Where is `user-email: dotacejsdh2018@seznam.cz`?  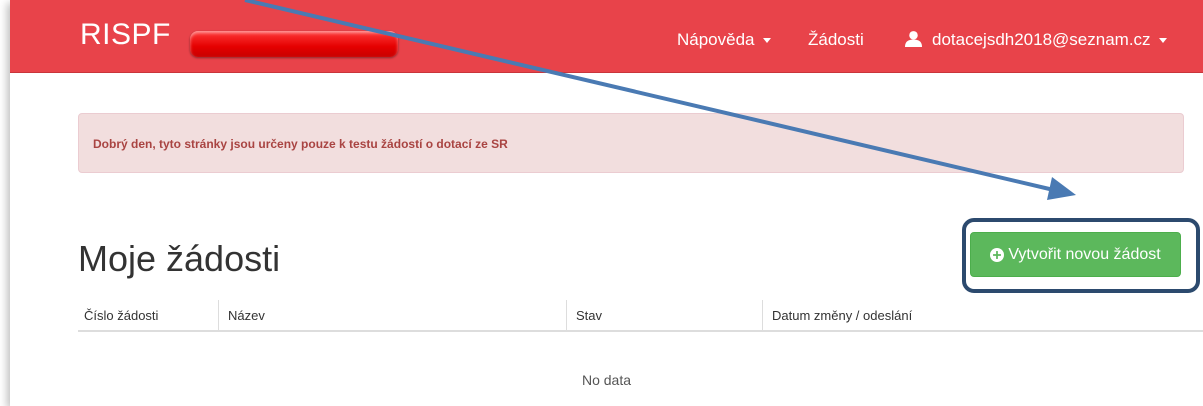 user-email: dotacejsdh2018@seznam.cz is located at coordinates (1041, 39).